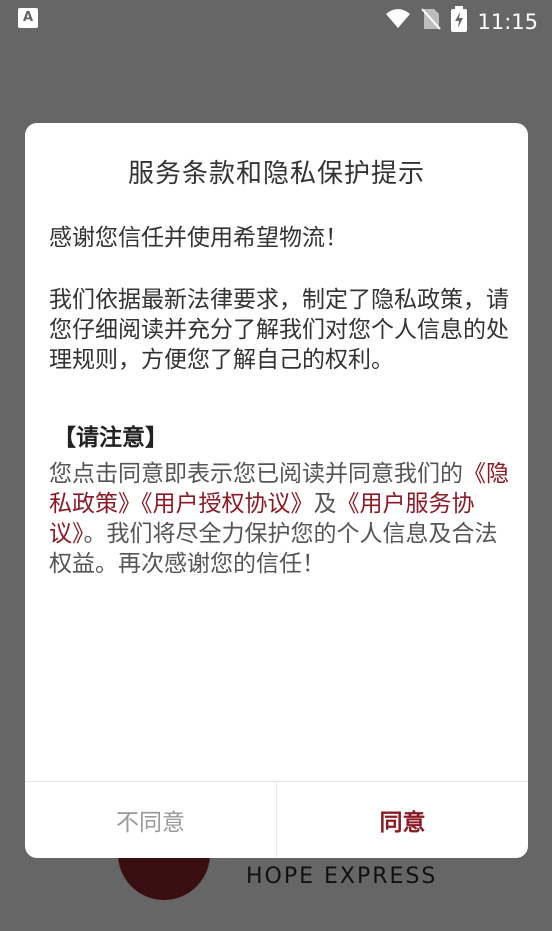  Describe the element at coordinates (276, 19) in the screenshot. I see `status-bar: A 11:15` at that location.